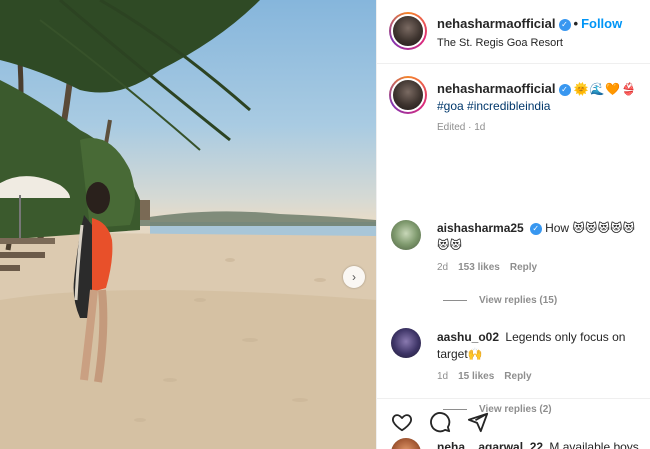 The width and height of the screenshot is (650, 449). I want to click on comment-text-line: aishasharma25 ✓ How 😻😻😻😻😻😻😻, so click(542, 237).